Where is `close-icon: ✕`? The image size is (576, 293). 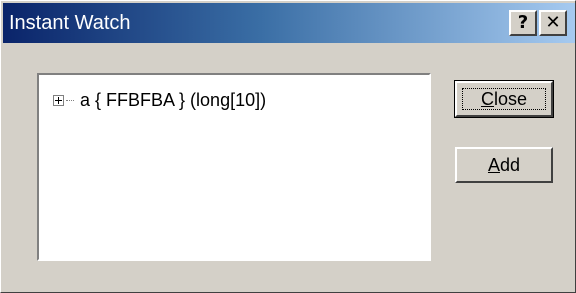
close-icon: ✕ is located at coordinates (553, 22).